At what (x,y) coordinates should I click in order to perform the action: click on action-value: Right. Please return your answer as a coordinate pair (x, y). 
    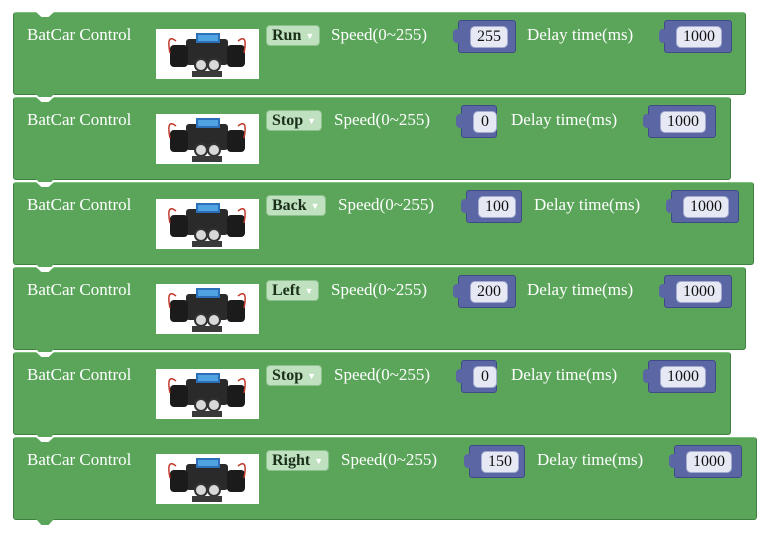
    Looking at the image, I should click on (291, 460).